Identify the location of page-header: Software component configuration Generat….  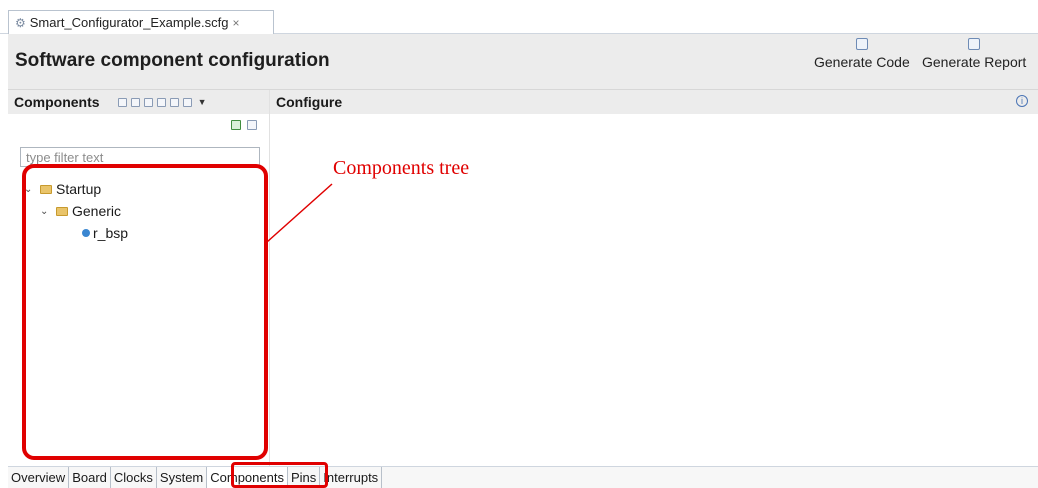
(523, 62).